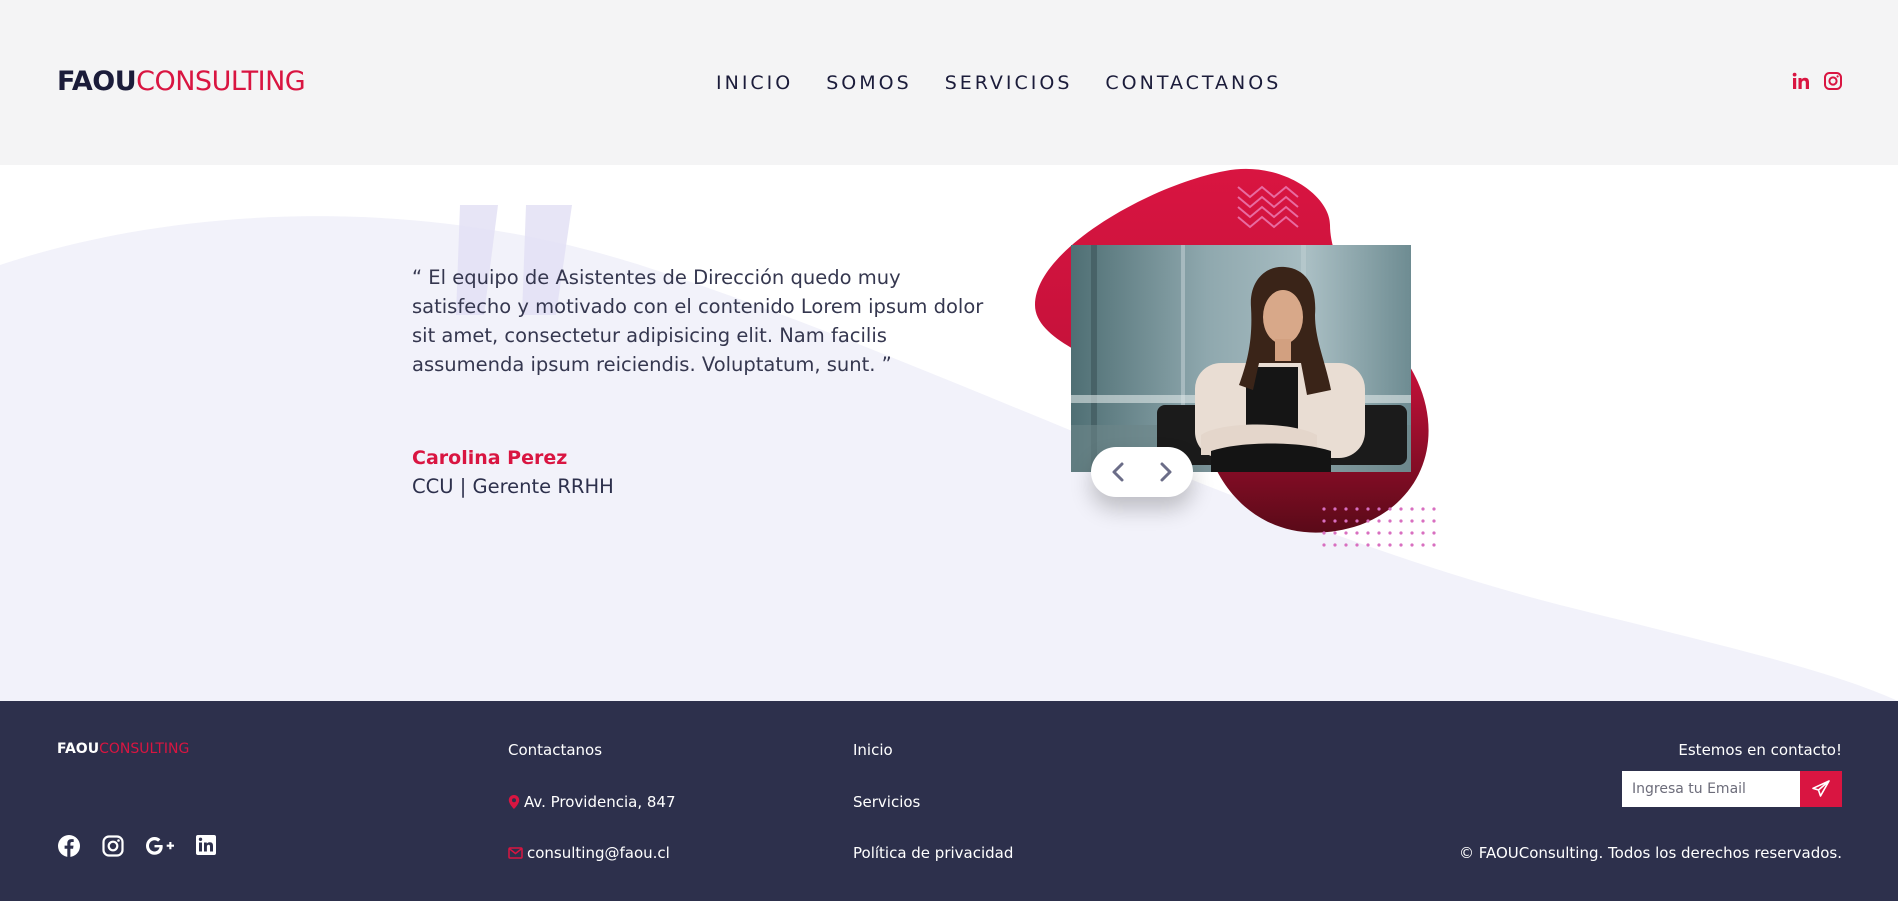 The image size is (1898, 901). What do you see at coordinates (886, 802) in the screenshot?
I see `footer-link-servicios: Servicios` at bounding box center [886, 802].